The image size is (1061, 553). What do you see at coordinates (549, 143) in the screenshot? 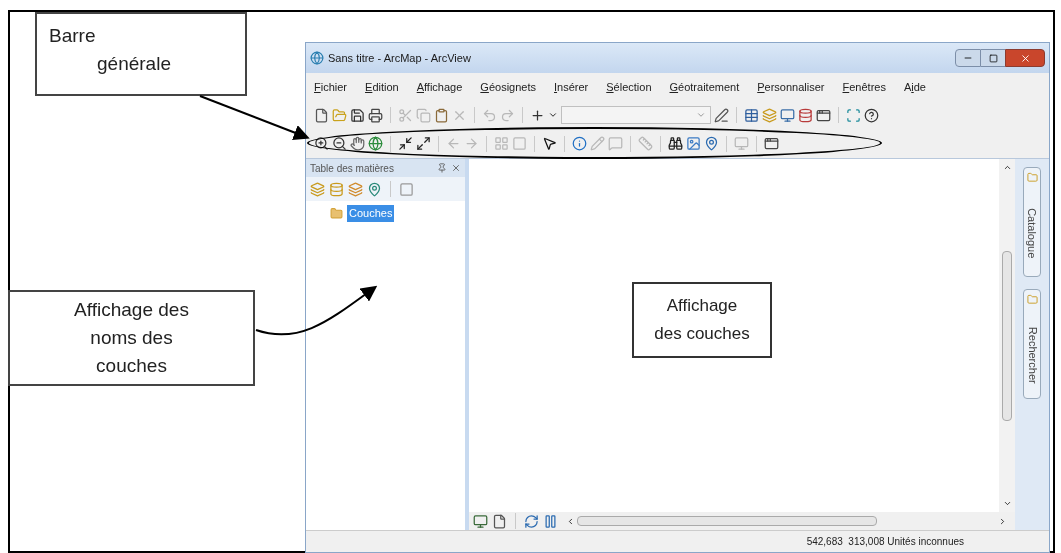
I see `pointer-icon` at bounding box center [549, 143].